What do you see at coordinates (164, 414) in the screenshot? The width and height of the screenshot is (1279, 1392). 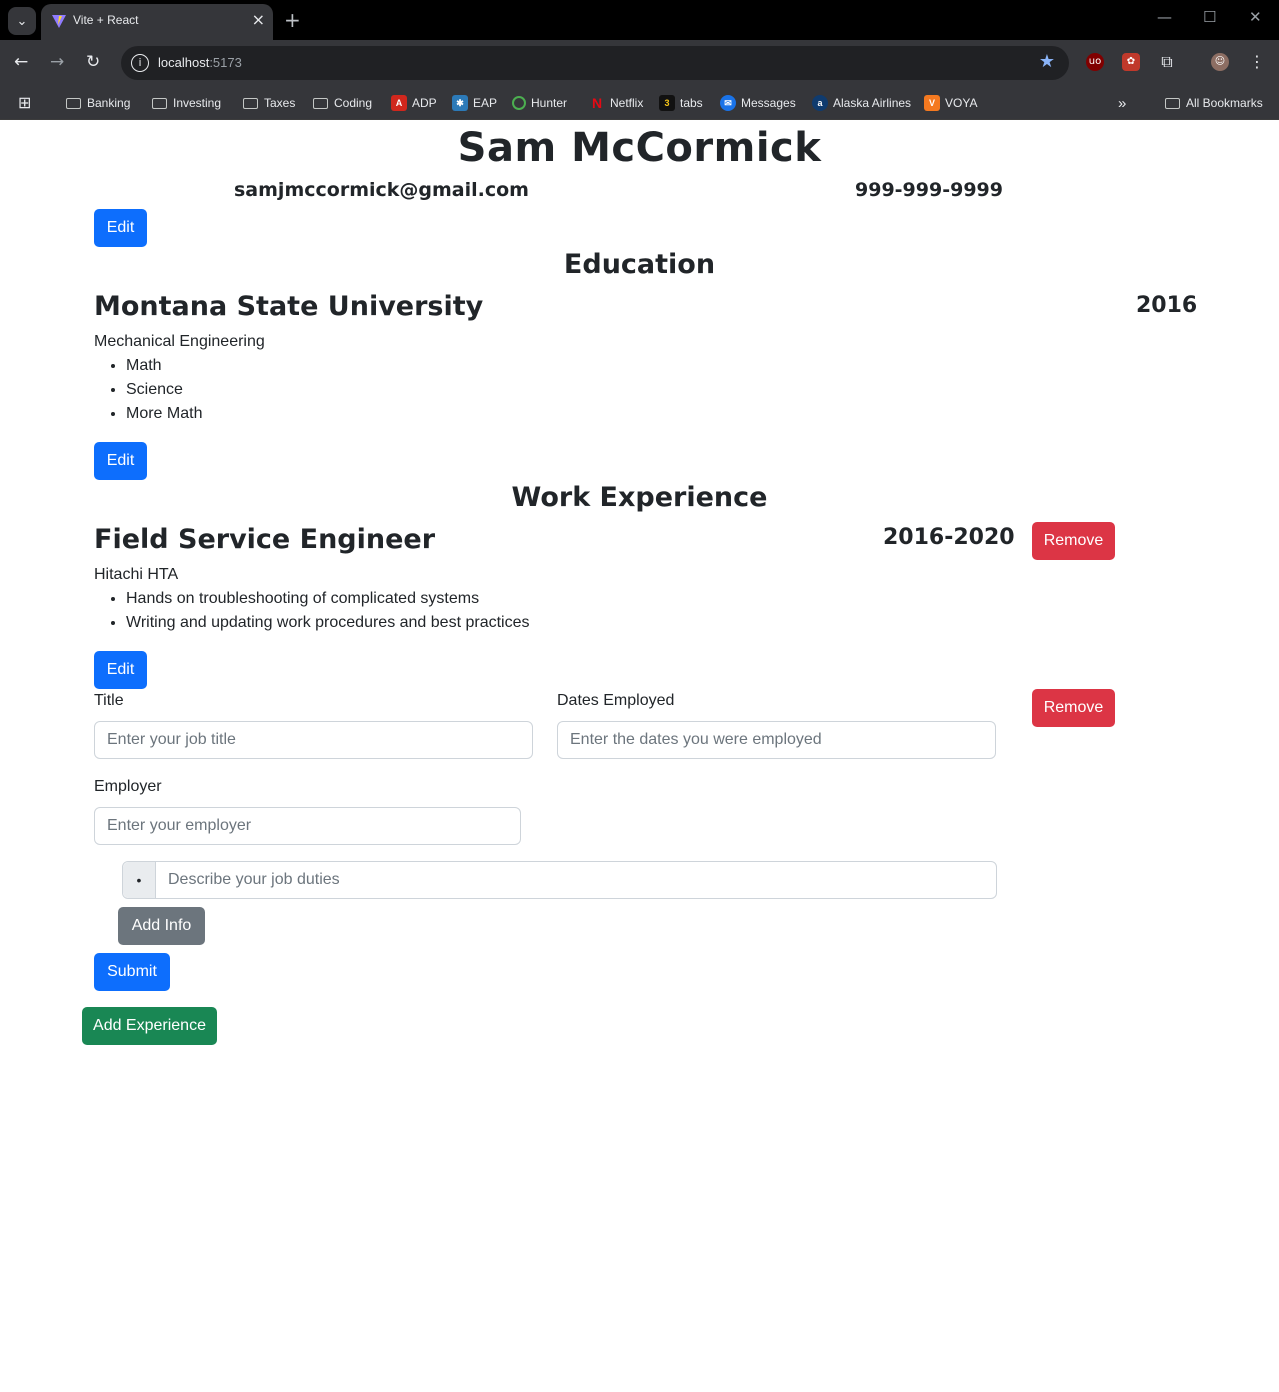 I see `list-item: More Math` at bounding box center [164, 414].